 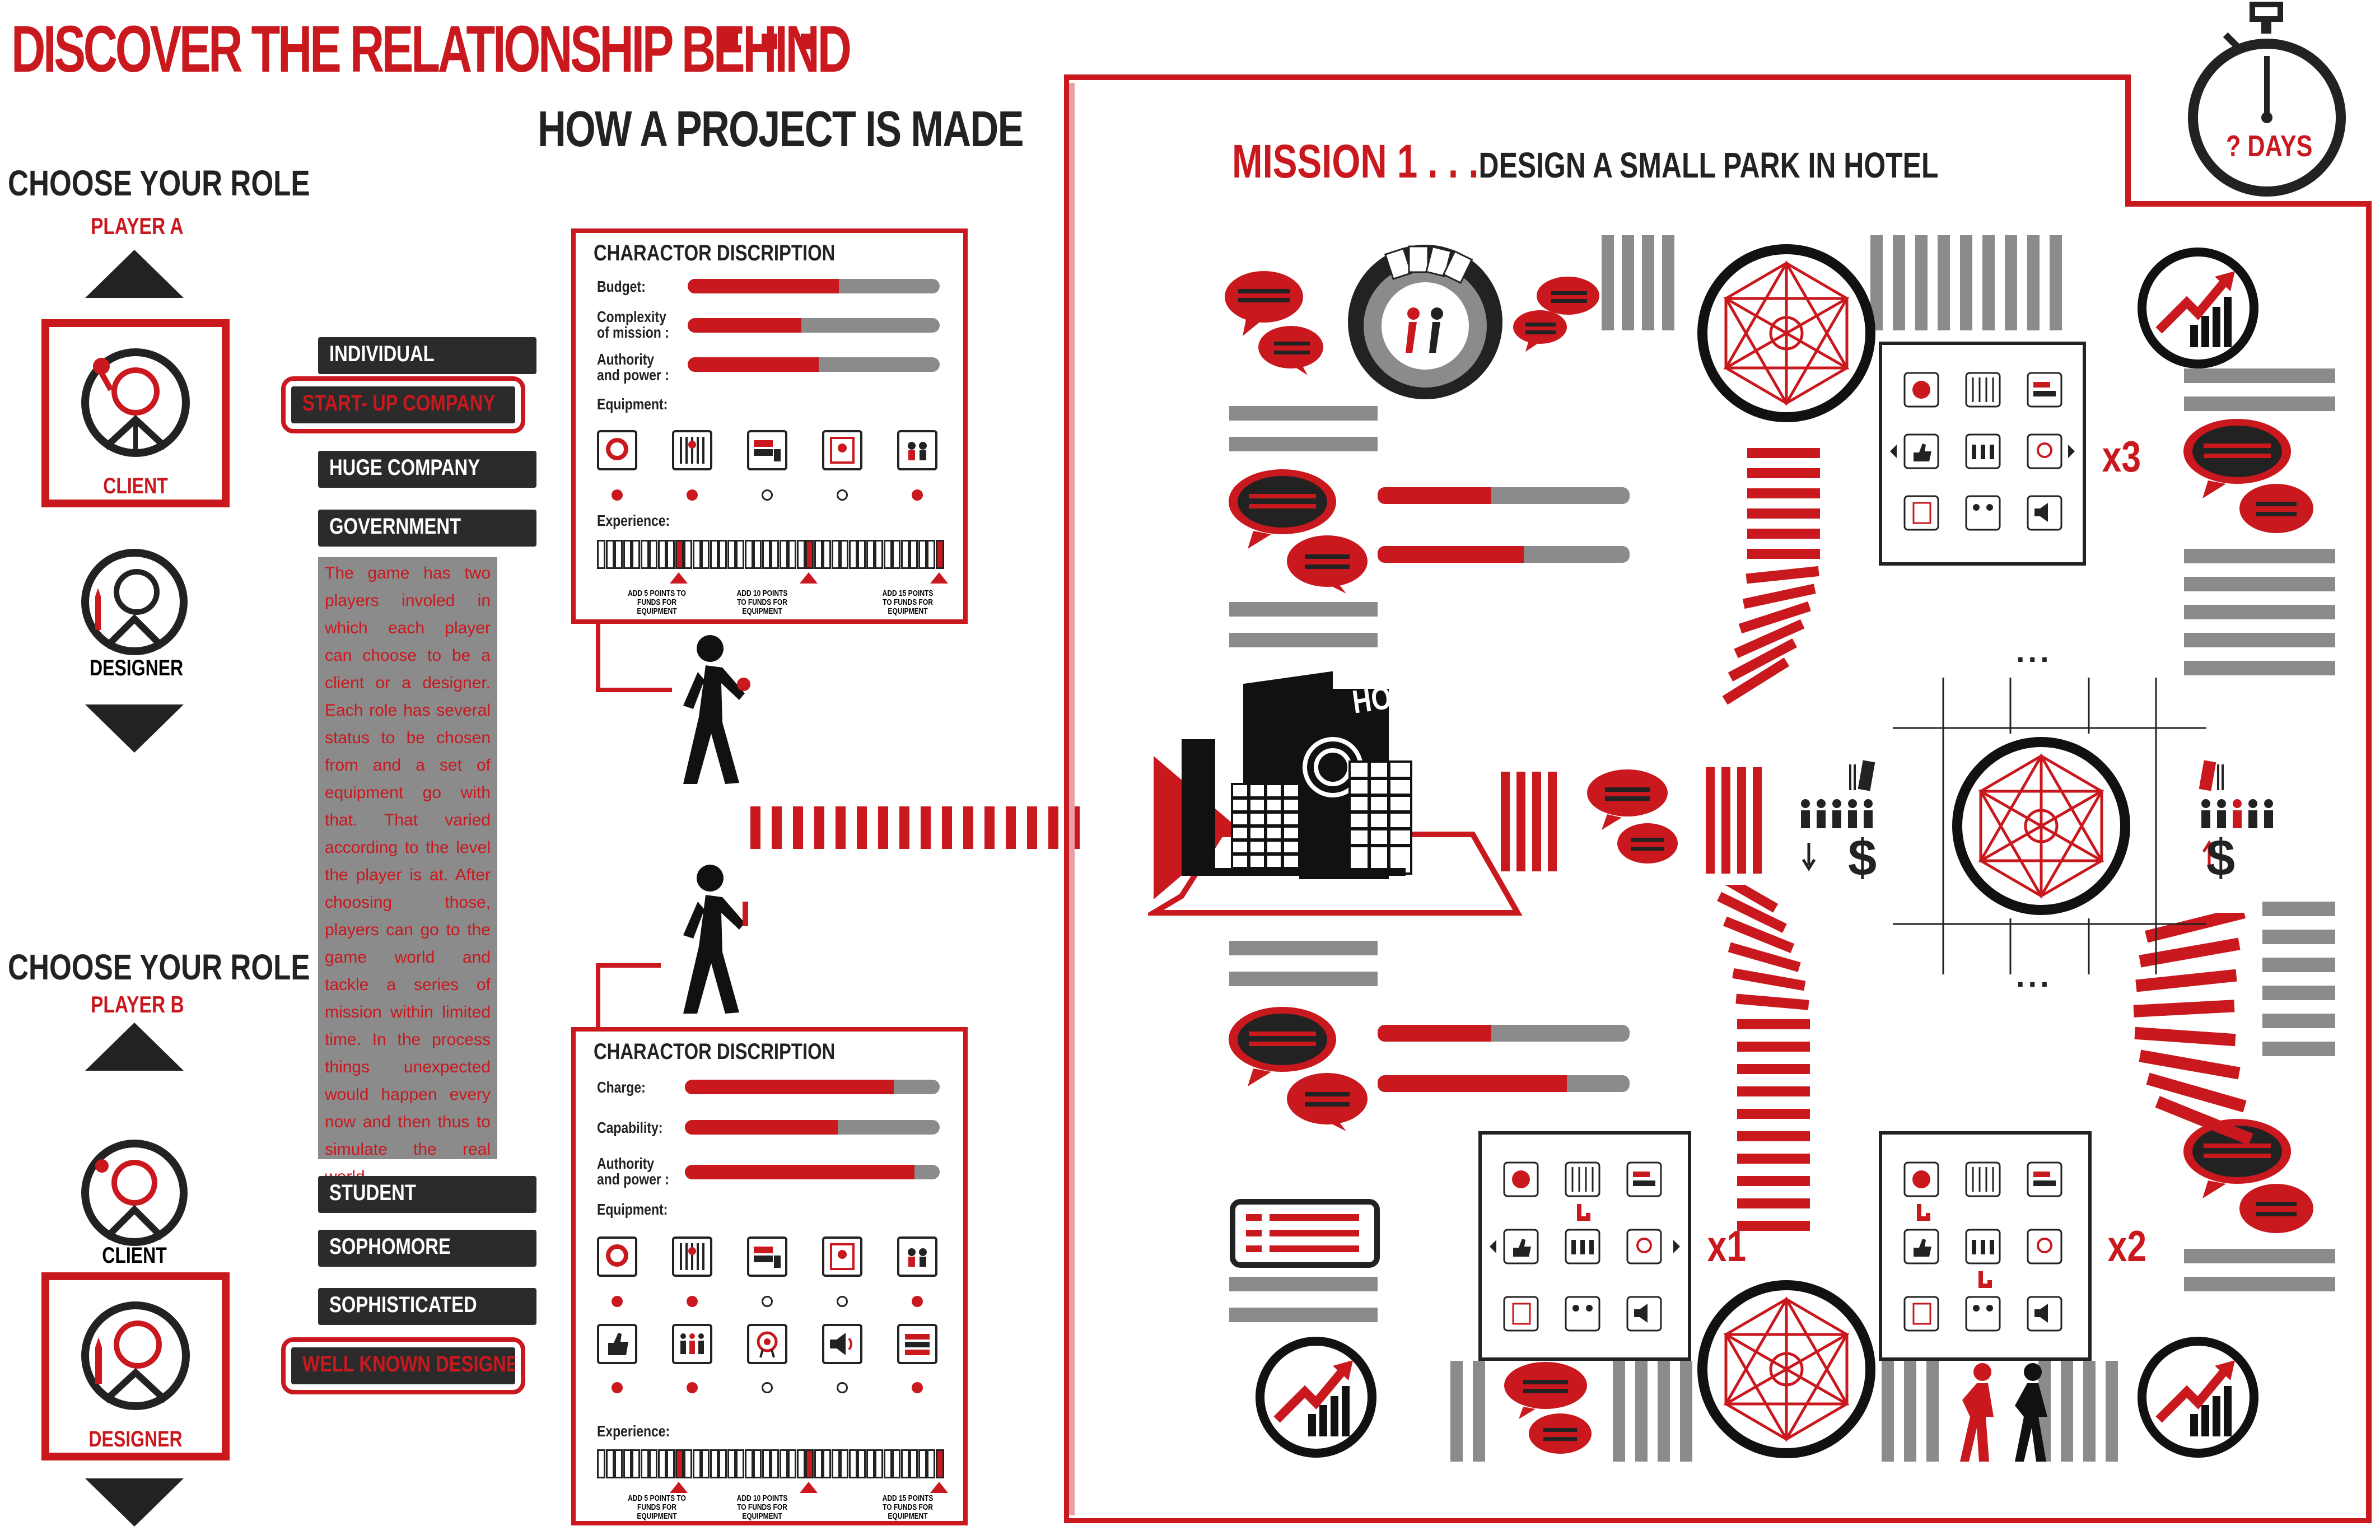 I want to click on panel-a-exp-note-15: ADD 15 POINTS TO FUNDS FOR EQUIPMENT, so click(x=908, y=602).